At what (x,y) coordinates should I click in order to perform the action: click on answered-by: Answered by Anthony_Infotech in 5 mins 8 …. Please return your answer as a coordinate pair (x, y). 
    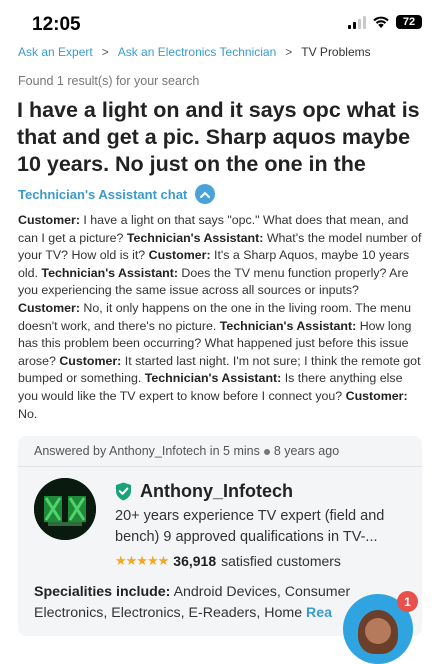
    Looking at the image, I should click on (186, 451).